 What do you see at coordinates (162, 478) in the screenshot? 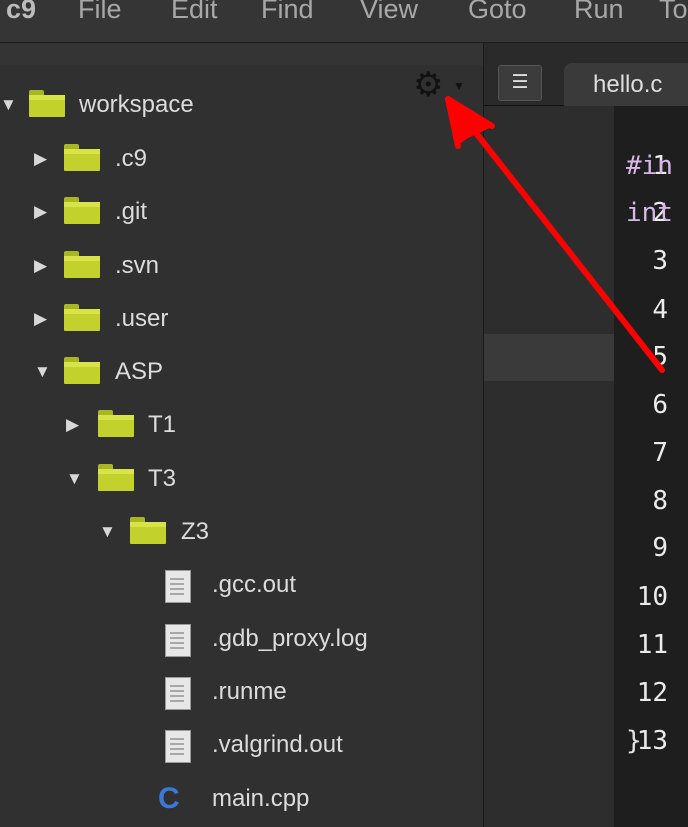
I see `tree-item-label: T3` at bounding box center [162, 478].